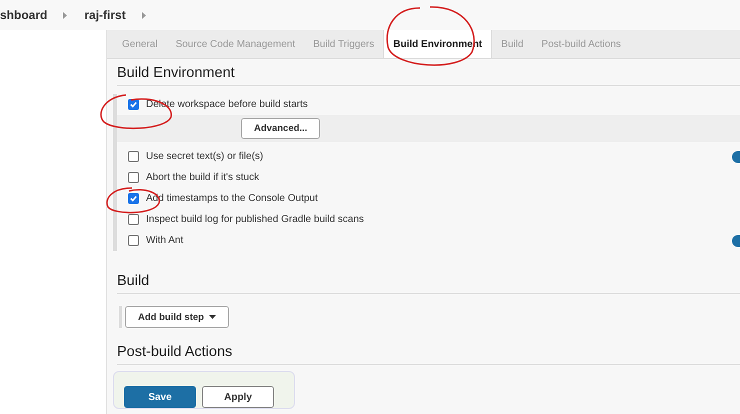 Image resolution: width=740 pixels, height=414 pixels. I want to click on form-button: Save, so click(160, 397).